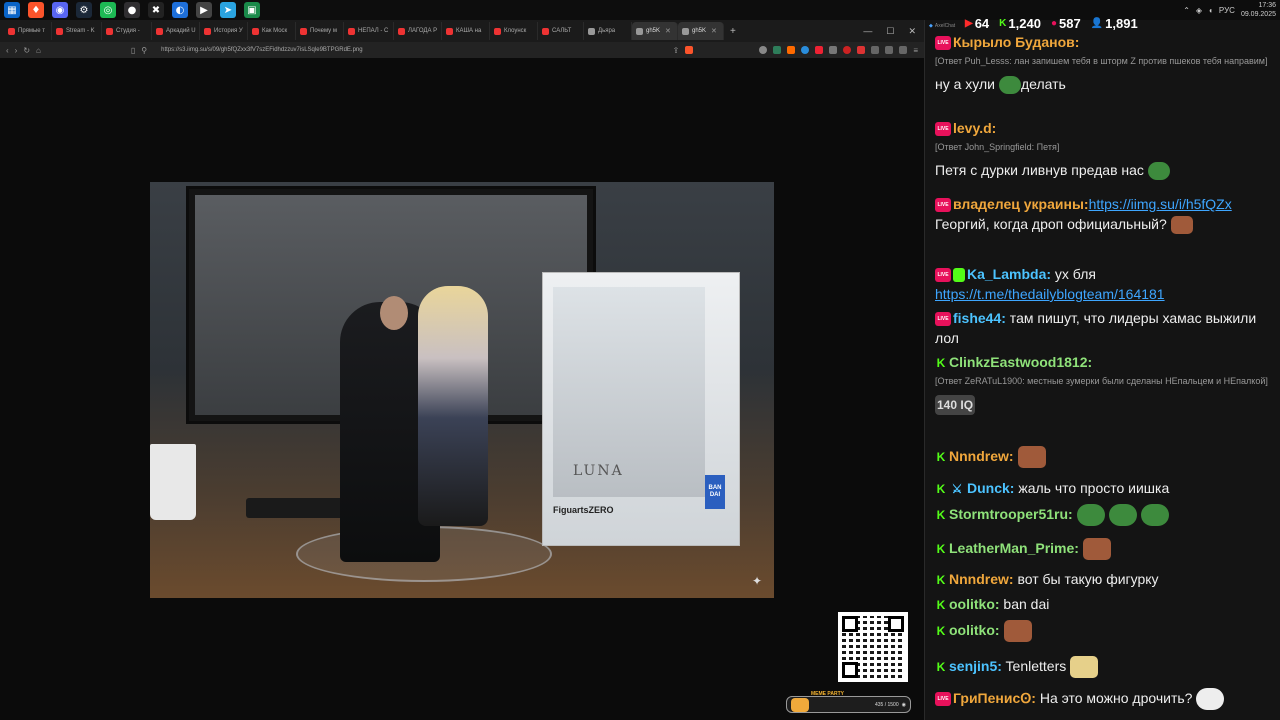  I want to click on site-info-icon: ⚲, so click(144, 50).